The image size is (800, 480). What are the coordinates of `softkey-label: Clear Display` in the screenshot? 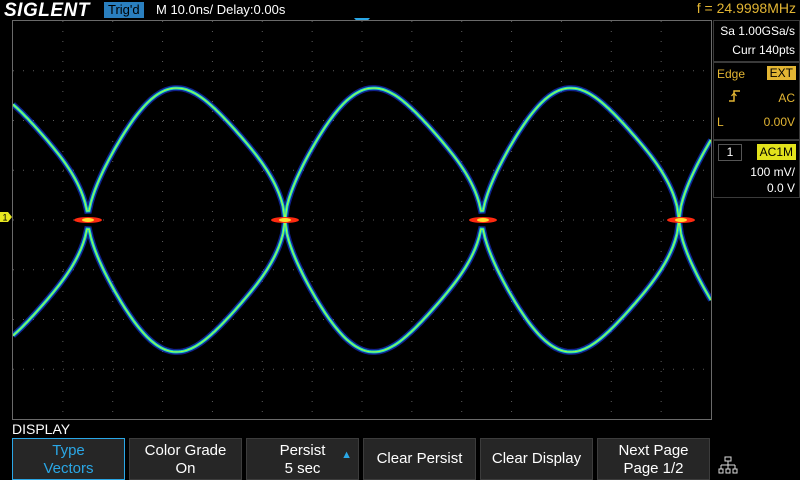 It's located at (536, 458).